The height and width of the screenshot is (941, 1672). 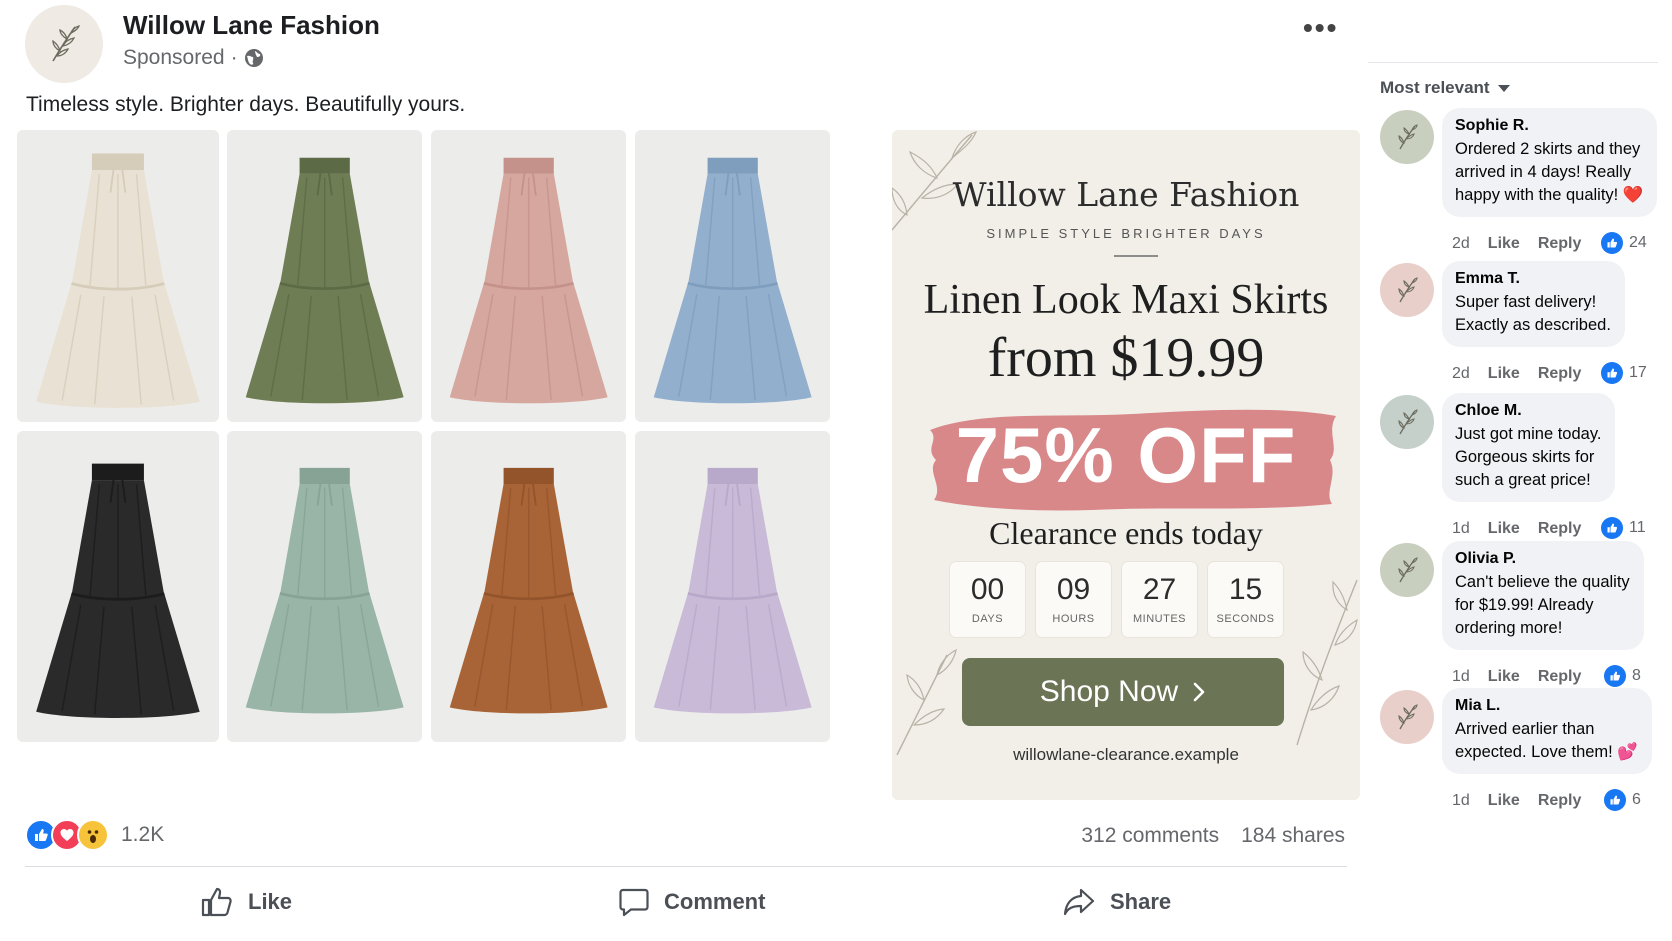 What do you see at coordinates (1533, 325) in the screenshot?
I see `comment-text-line: Exactly as described.` at bounding box center [1533, 325].